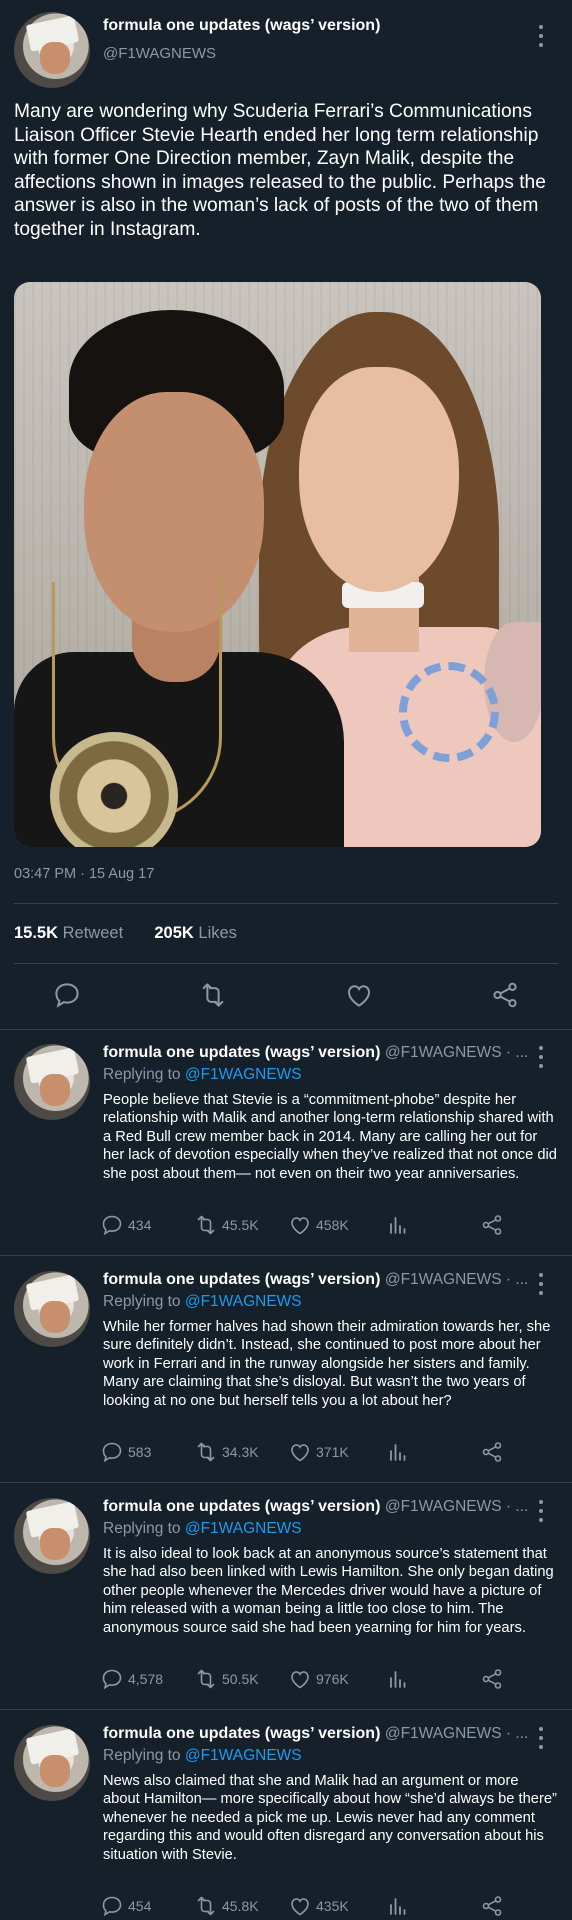  Describe the element at coordinates (125, 1452) in the screenshot. I see `reply-button: 583` at that location.